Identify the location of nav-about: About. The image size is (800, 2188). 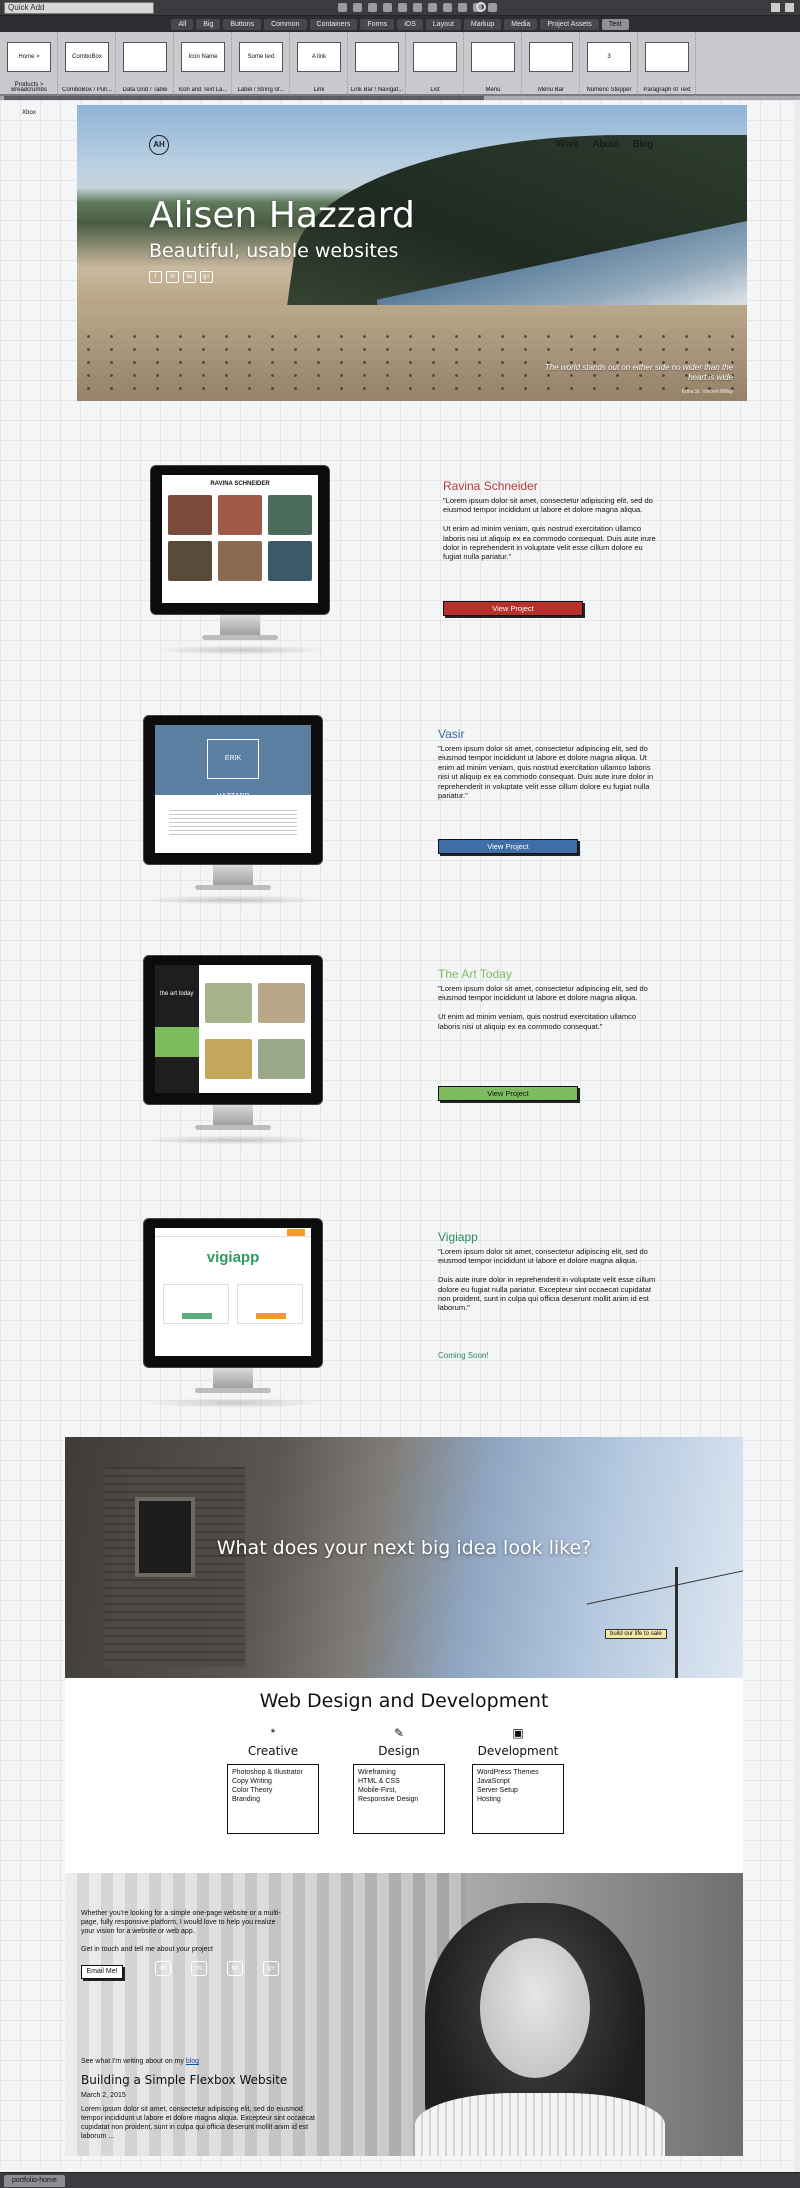
(606, 144).